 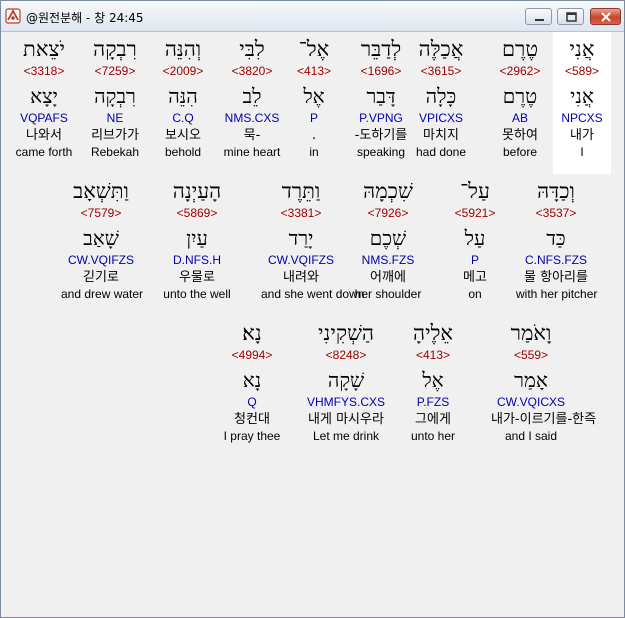 What do you see at coordinates (101, 213) in the screenshot?
I see `strong-number: <7579>` at bounding box center [101, 213].